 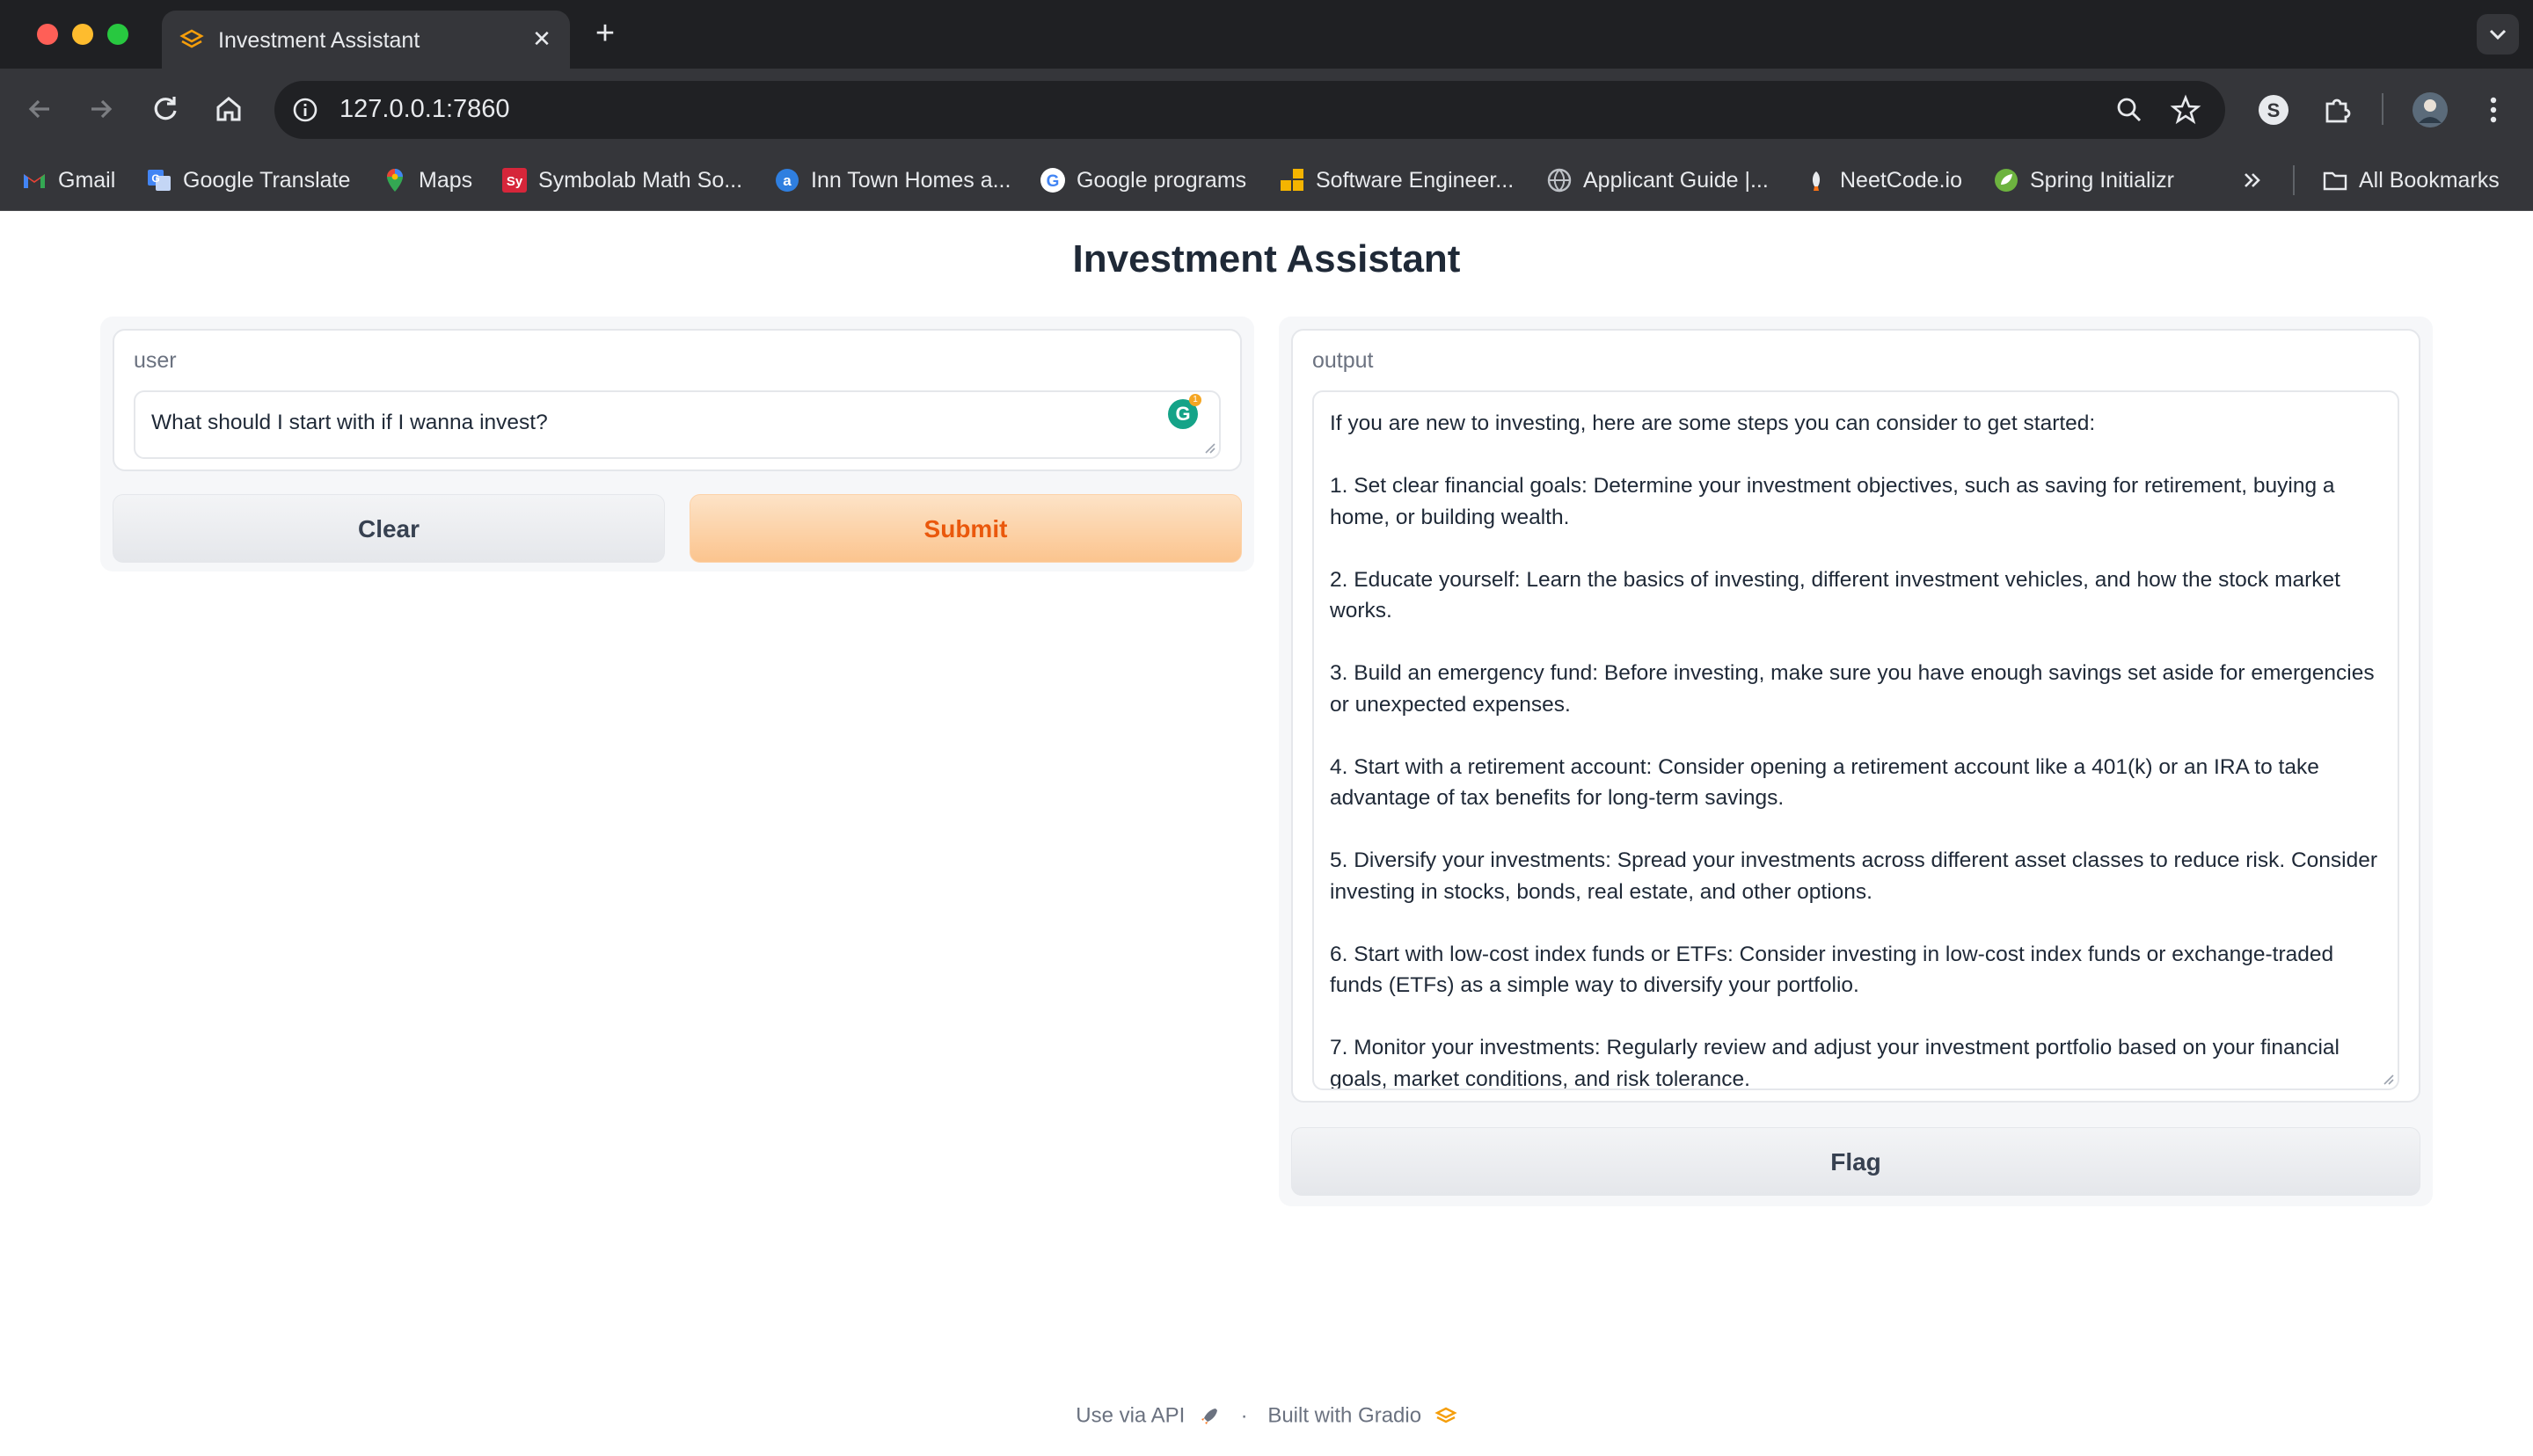 What do you see at coordinates (2337, 110) in the screenshot?
I see `extensions-puzzle-icon` at bounding box center [2337, 110].